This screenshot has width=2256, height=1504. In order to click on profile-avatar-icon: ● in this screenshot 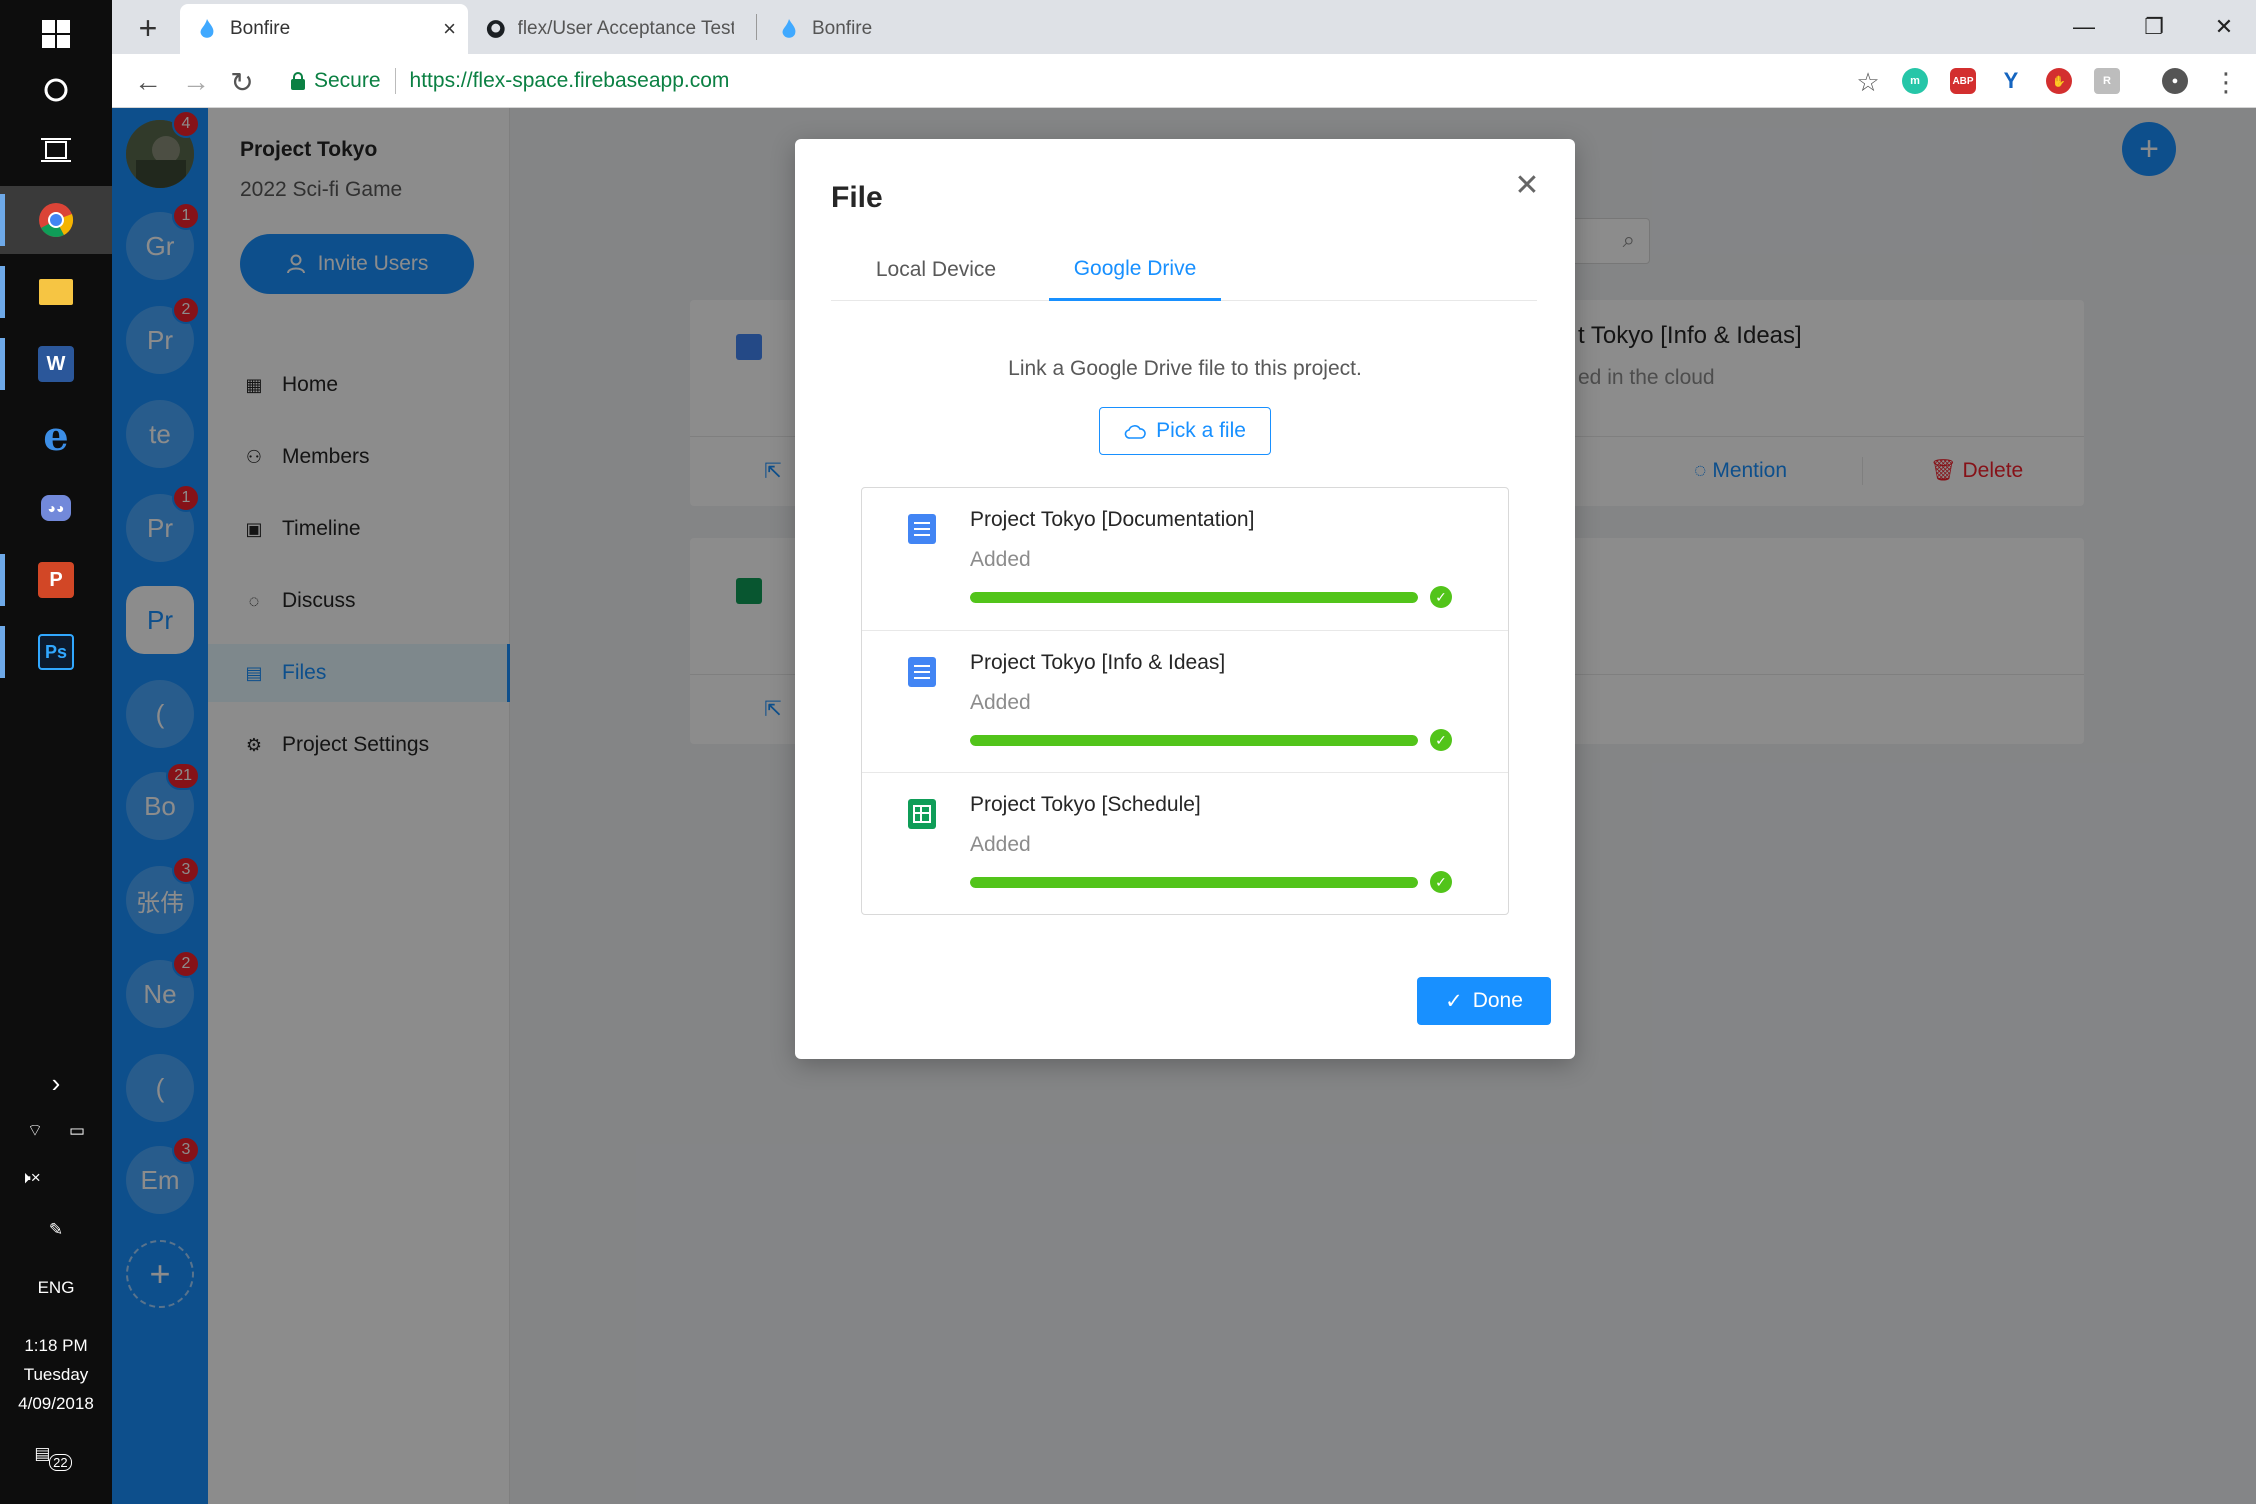, I will do `click(2175, 81)`.